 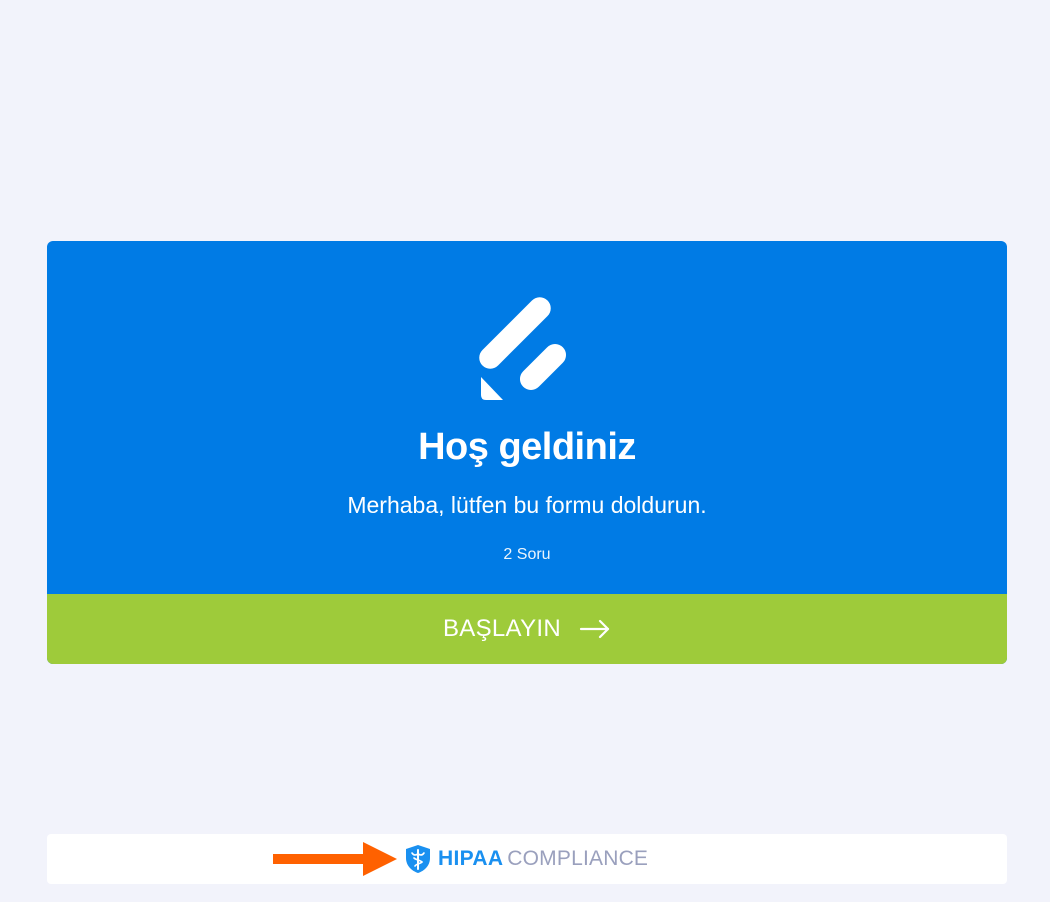 I want to click on start-button-label: BAŞLAYIN, so click(x=501, y=628).